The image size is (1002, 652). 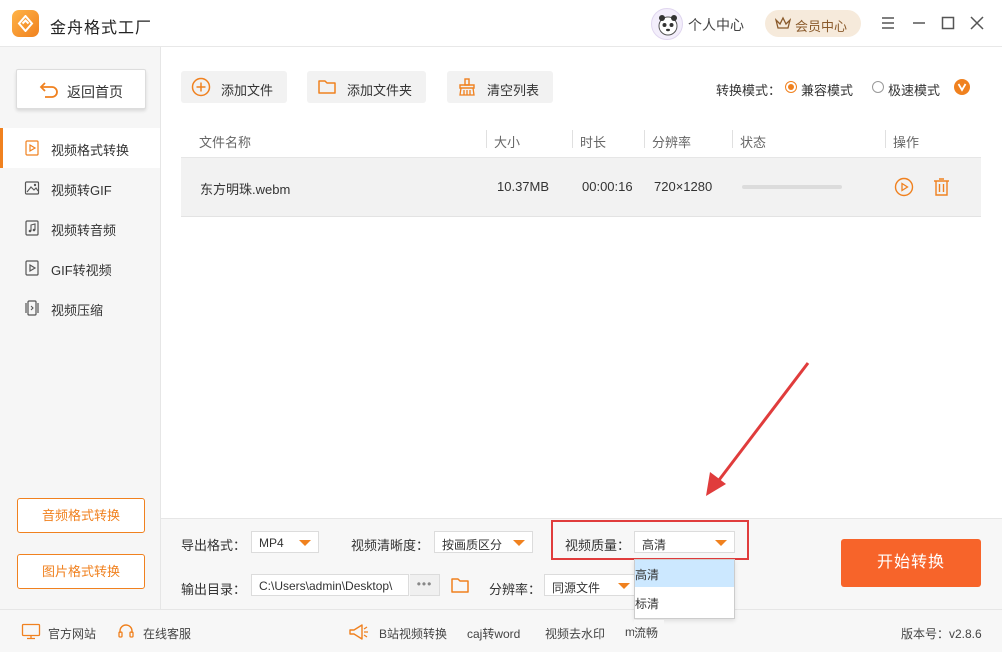 I want to click on sidebar-item-video-to-gif: 视频转GIF, so click(x=80, y=188).